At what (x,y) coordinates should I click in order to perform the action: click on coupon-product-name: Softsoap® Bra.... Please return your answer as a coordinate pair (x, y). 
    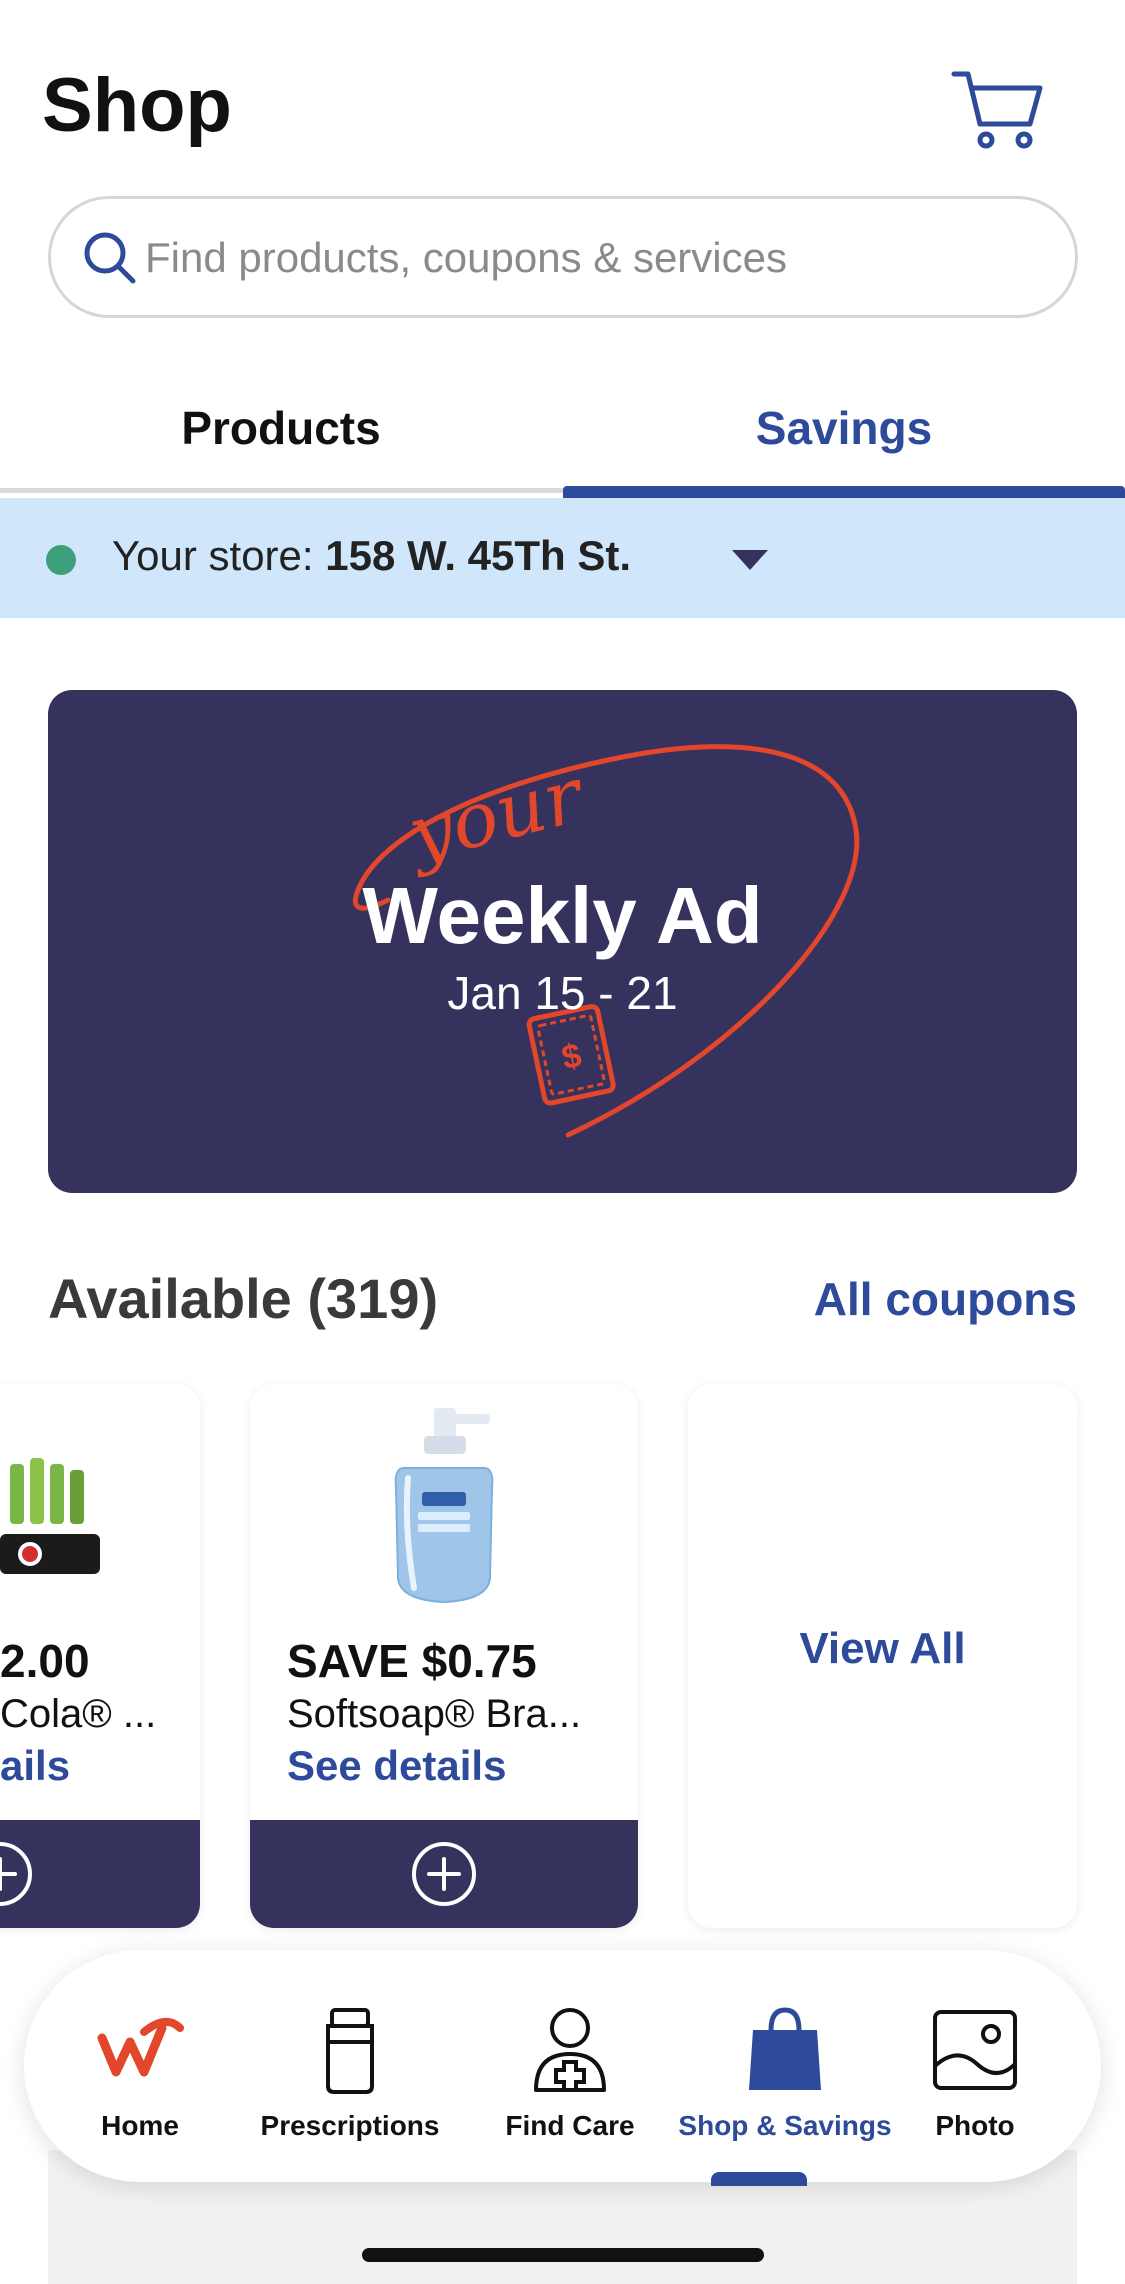
    Looking at the image, I should click on (434, 1714).